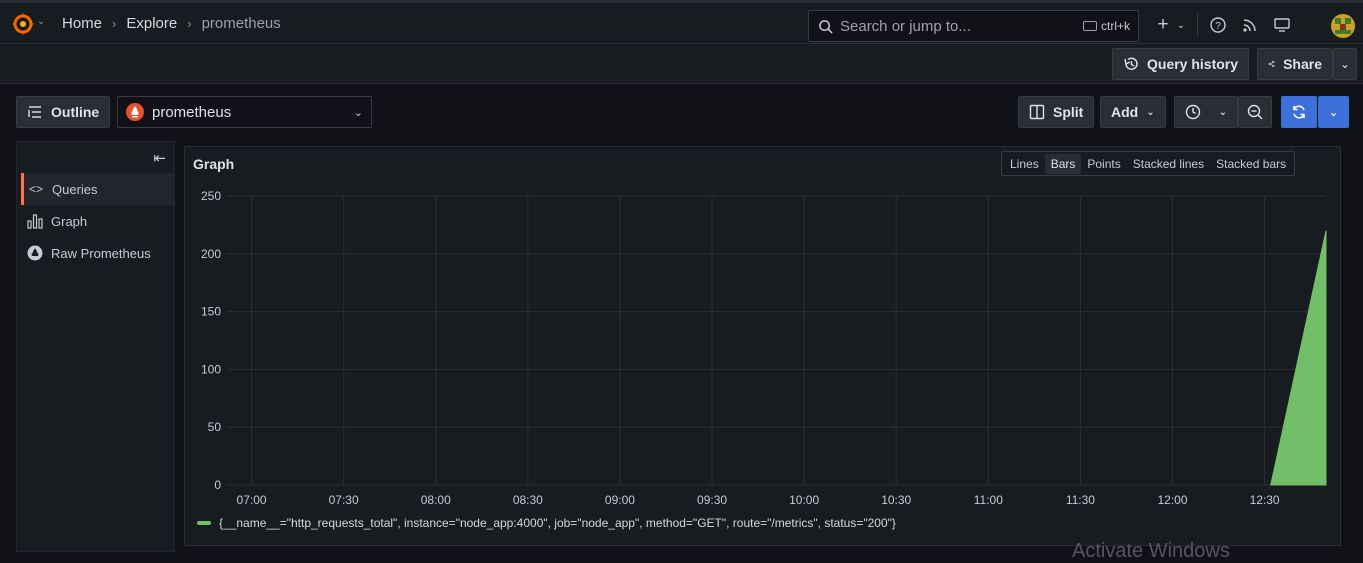 The width and height of the screenshot is (1363, 563). I want to click on add-label: Add, so click(1125, 112).